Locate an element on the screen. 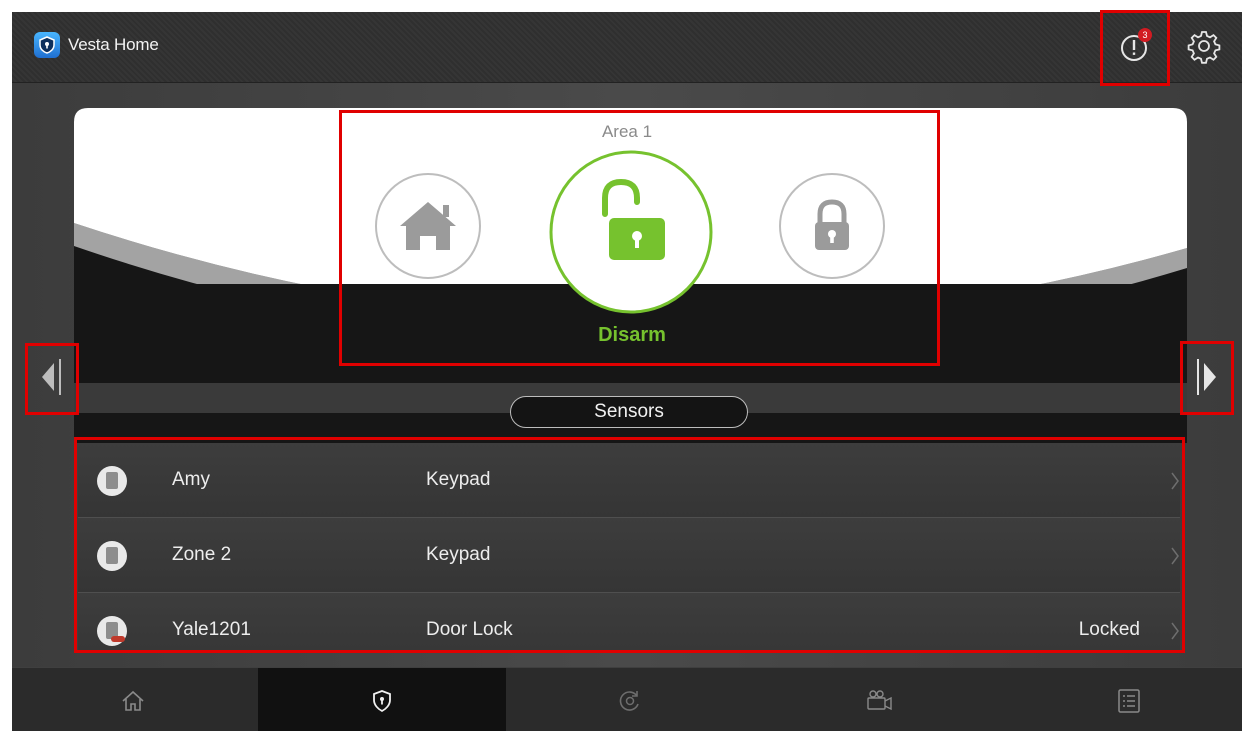  app-logo-icon is located at coordinates (47, 45).